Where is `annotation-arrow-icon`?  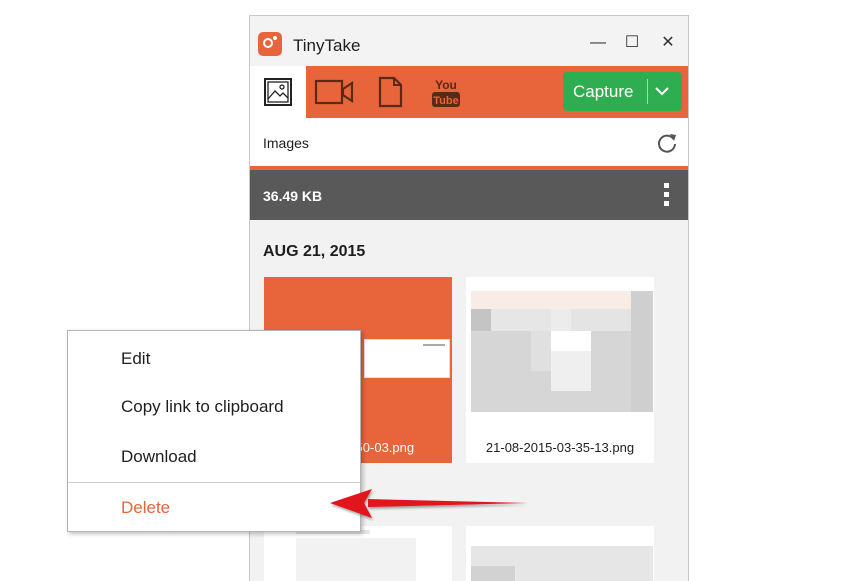
annotation-arrow-icon is located at coordinates (429, 503).